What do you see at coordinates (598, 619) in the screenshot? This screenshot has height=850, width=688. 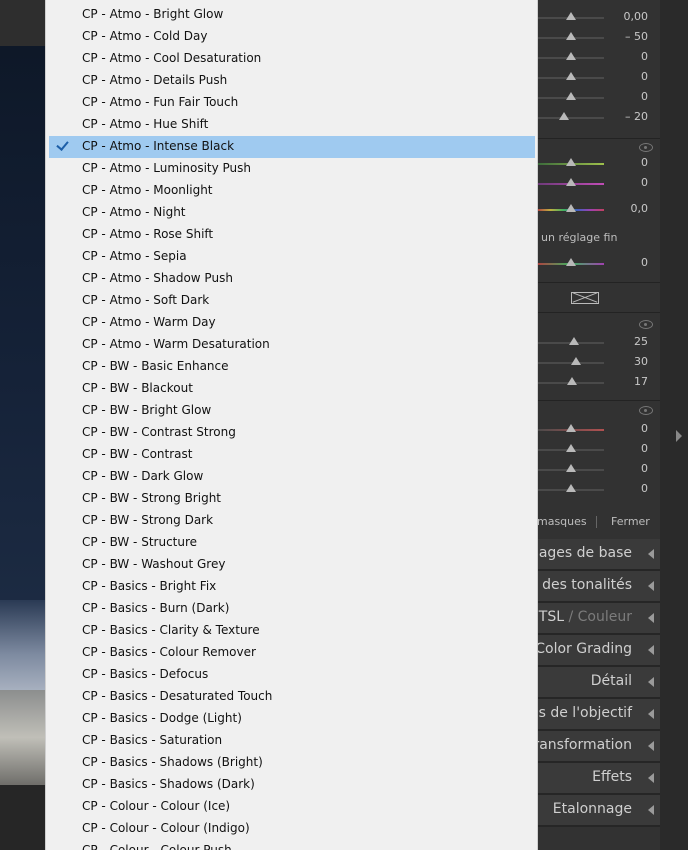 I see `panel-section-header: TSL / Couleur` at bounding box center [598, 619].